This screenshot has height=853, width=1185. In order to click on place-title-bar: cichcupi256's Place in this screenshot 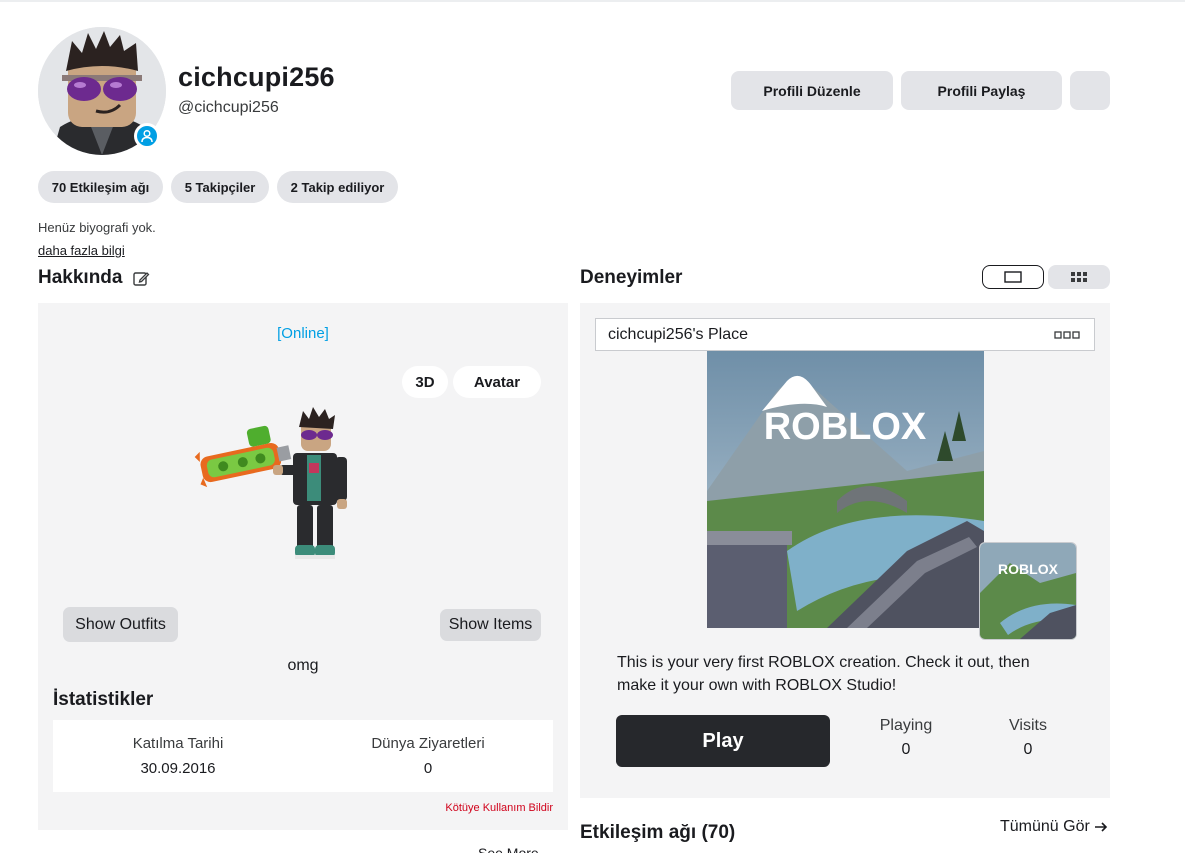, I will do `click(845, 334)`.